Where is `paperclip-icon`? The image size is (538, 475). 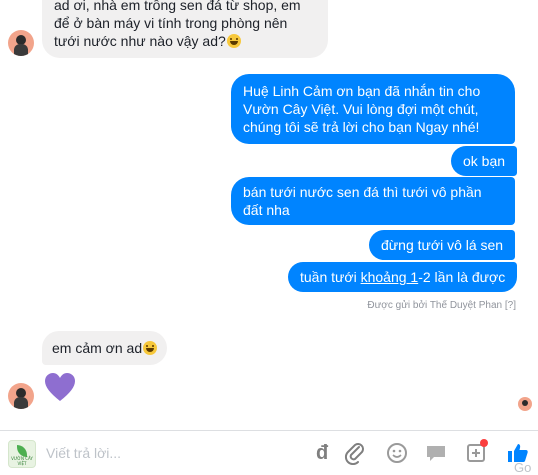 paperclip-icon is located at coordinates (355, 453).